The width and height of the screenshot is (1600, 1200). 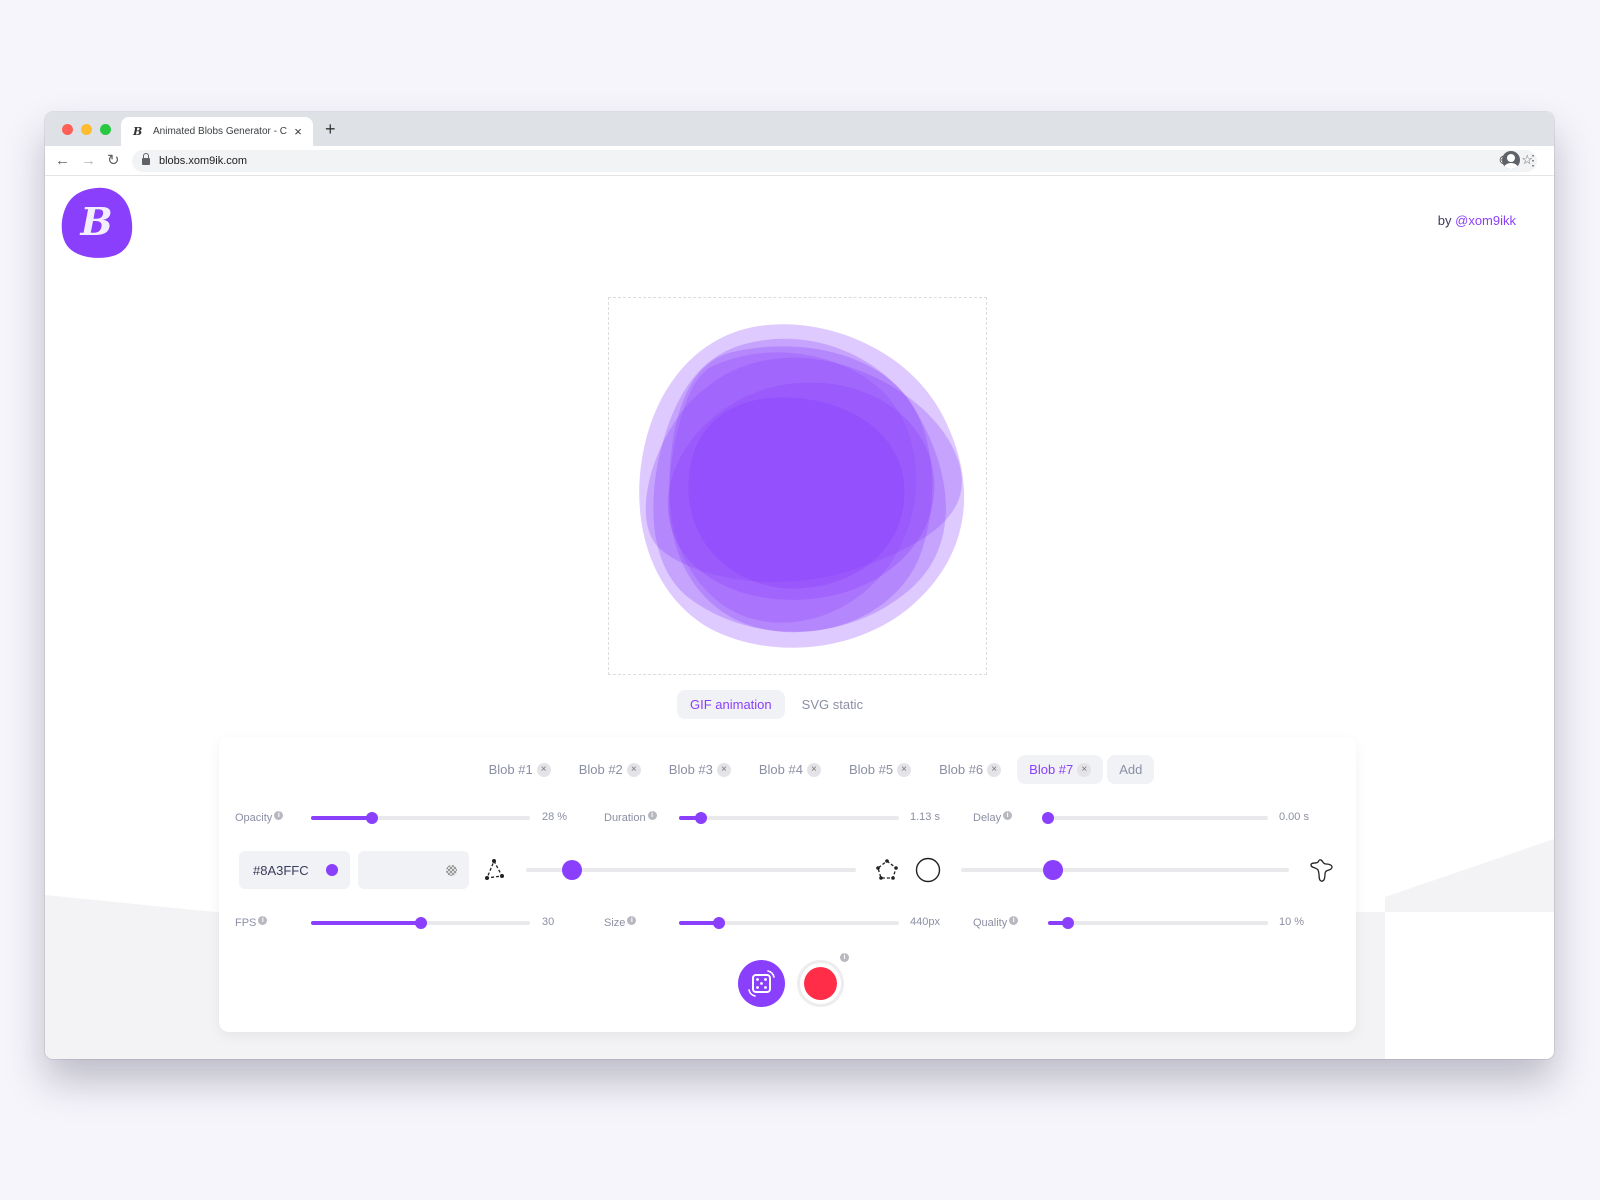 What do you see at coordinates (548, 922) in the screenshot?
I see `fps-value: 30` at bounding box center [548, 922].